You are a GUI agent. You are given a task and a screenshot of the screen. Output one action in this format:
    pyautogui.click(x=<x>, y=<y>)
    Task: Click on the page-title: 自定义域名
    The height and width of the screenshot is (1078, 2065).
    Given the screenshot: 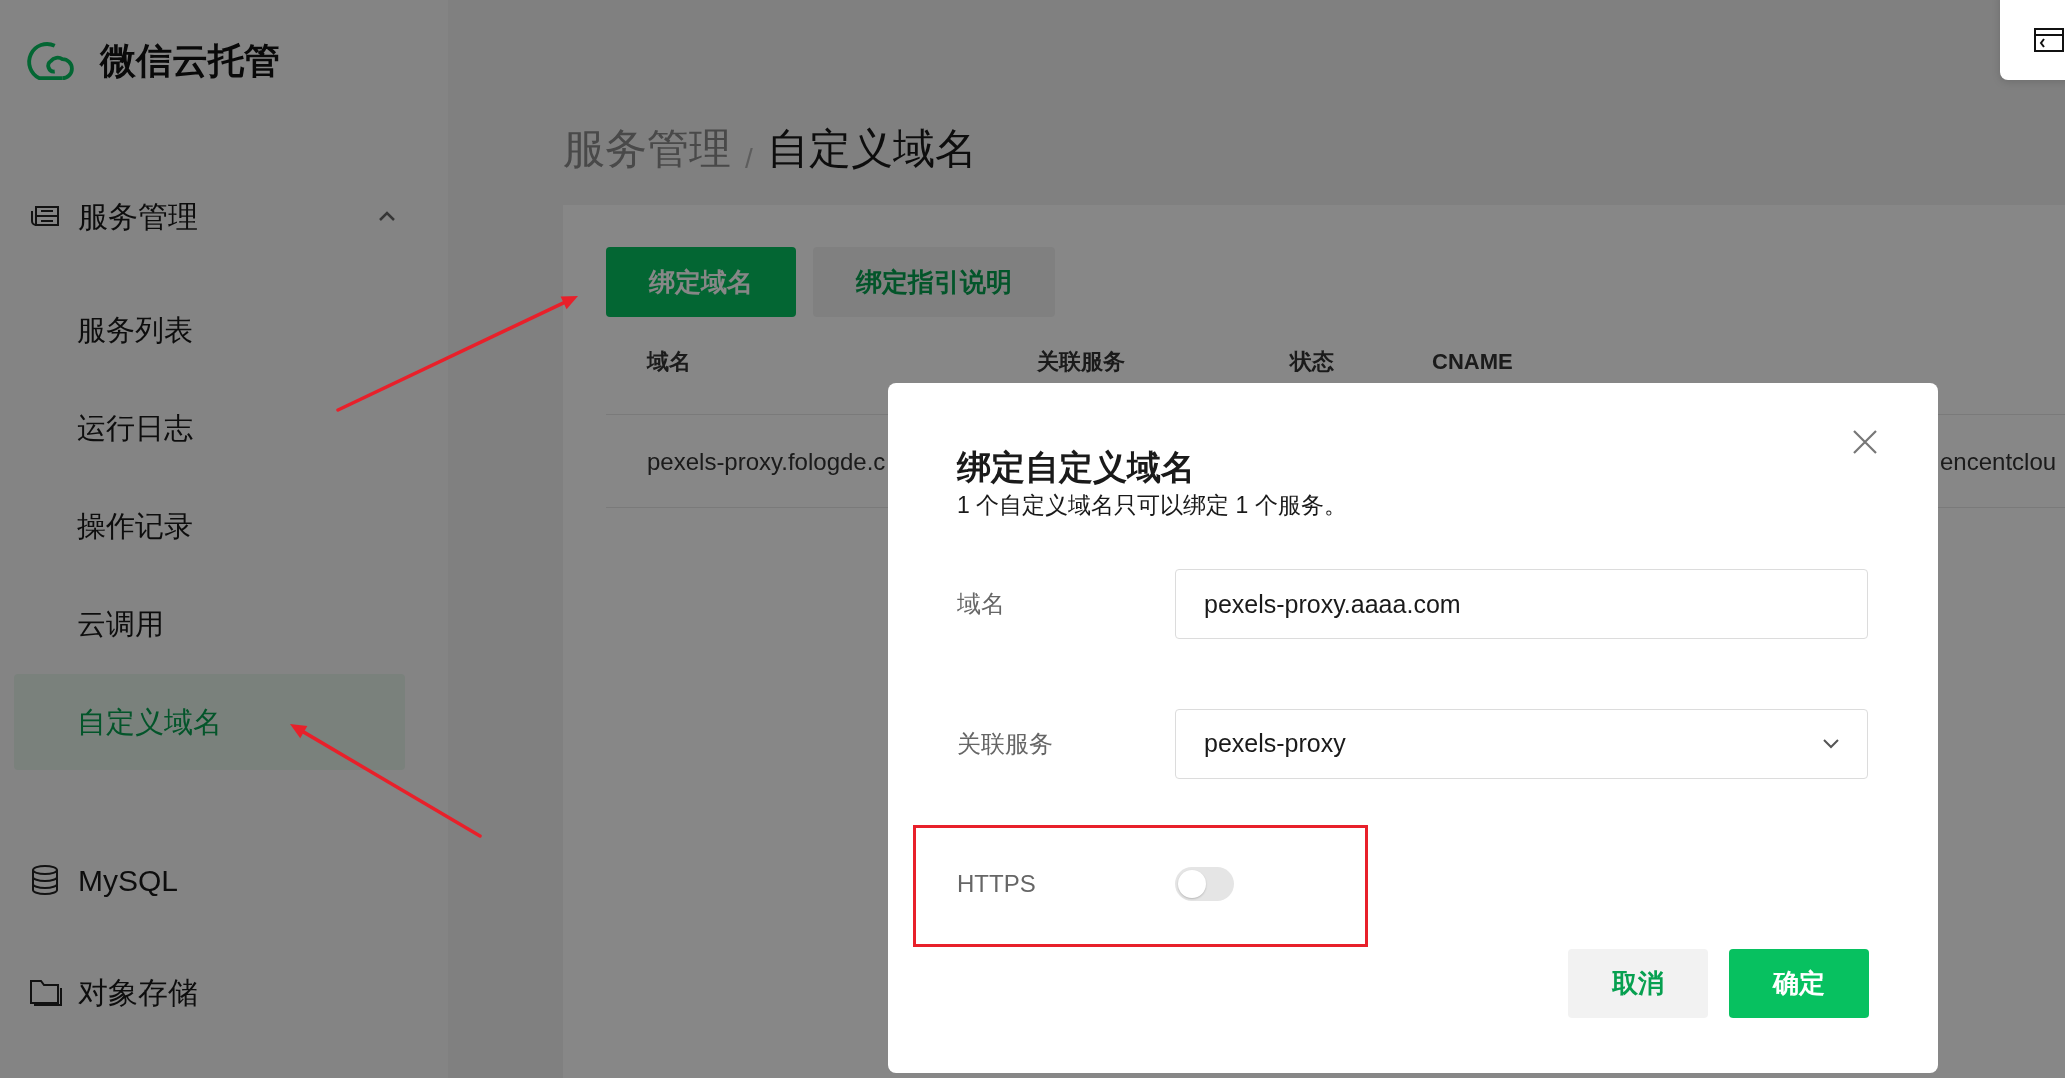 What is the action you would take?
    pyautogui.click(x=871, y=149)
    